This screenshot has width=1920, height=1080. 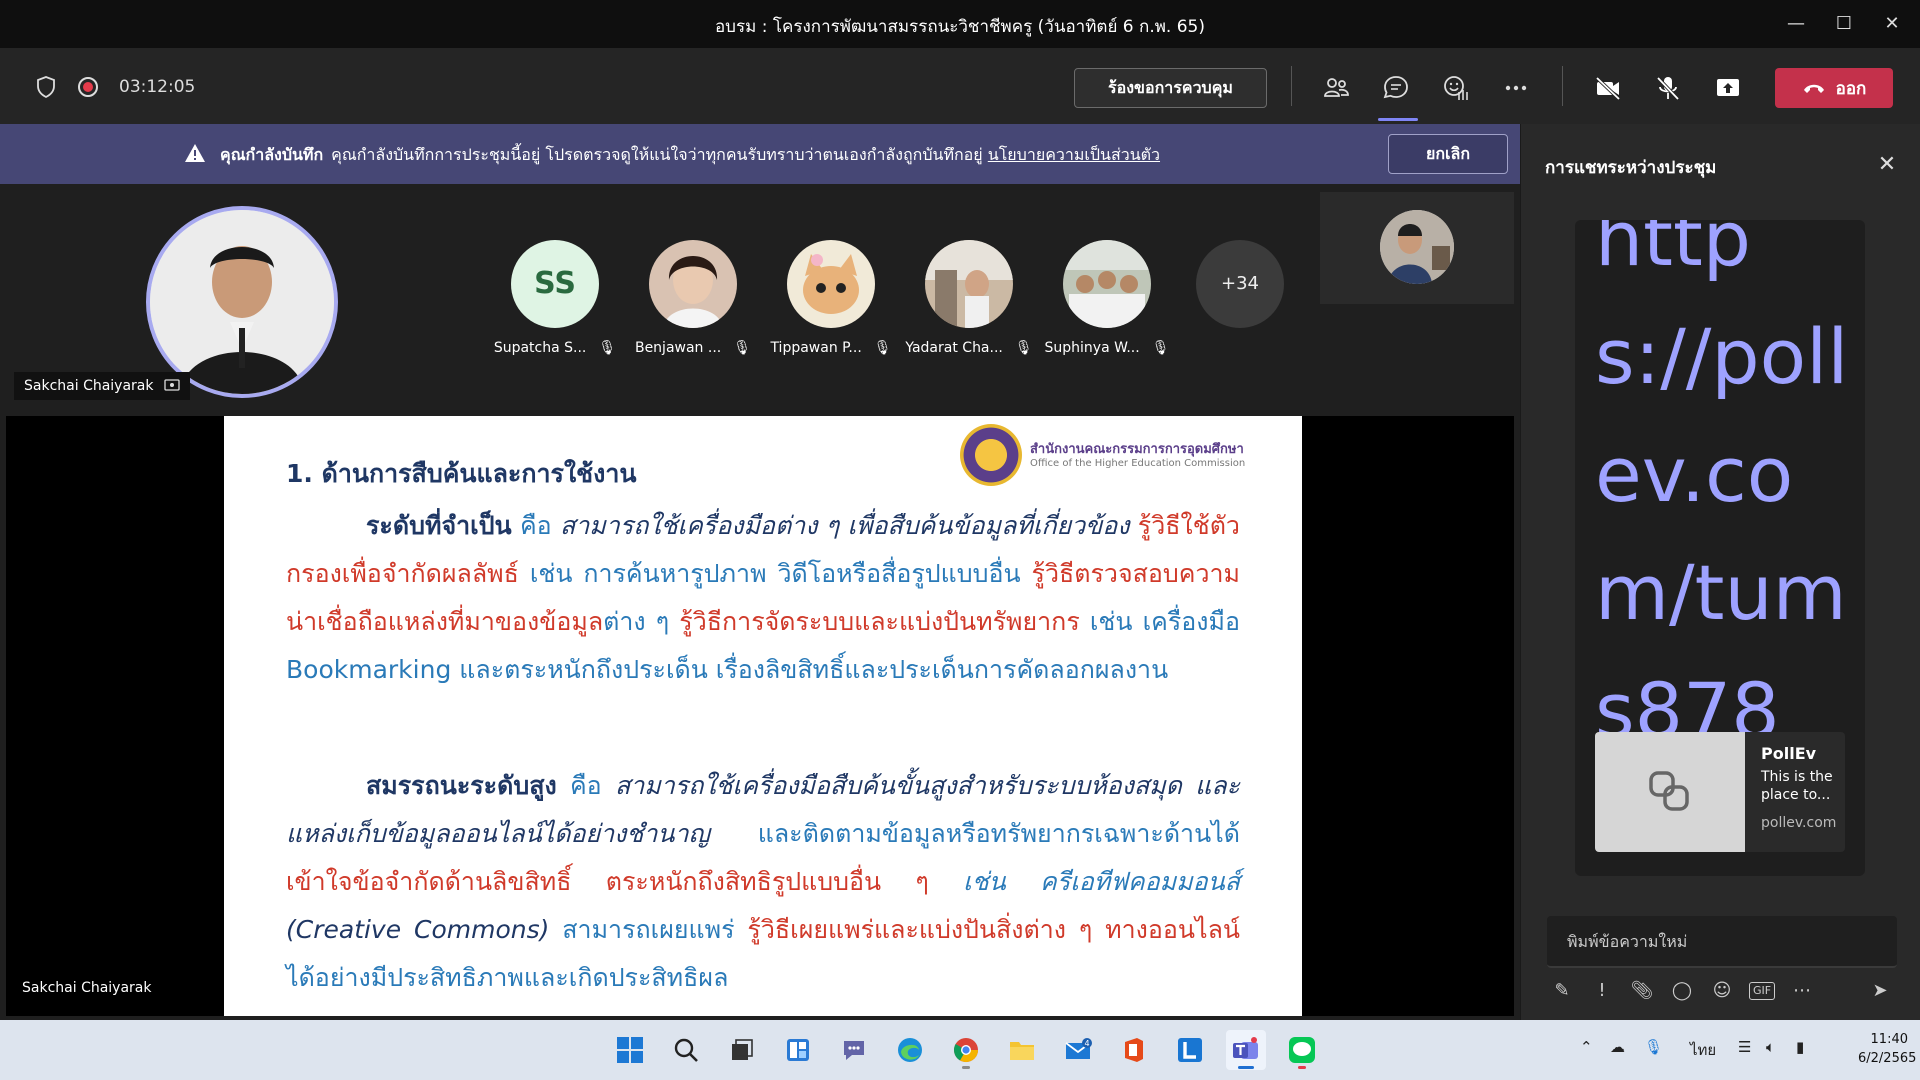 What do you see at coordinates (1137, 449) in the screenshot?
I see `logo-text-th: สำนักงานคณะกรรมการการอุดมศึกษา` at bounding box center [1137, 449].